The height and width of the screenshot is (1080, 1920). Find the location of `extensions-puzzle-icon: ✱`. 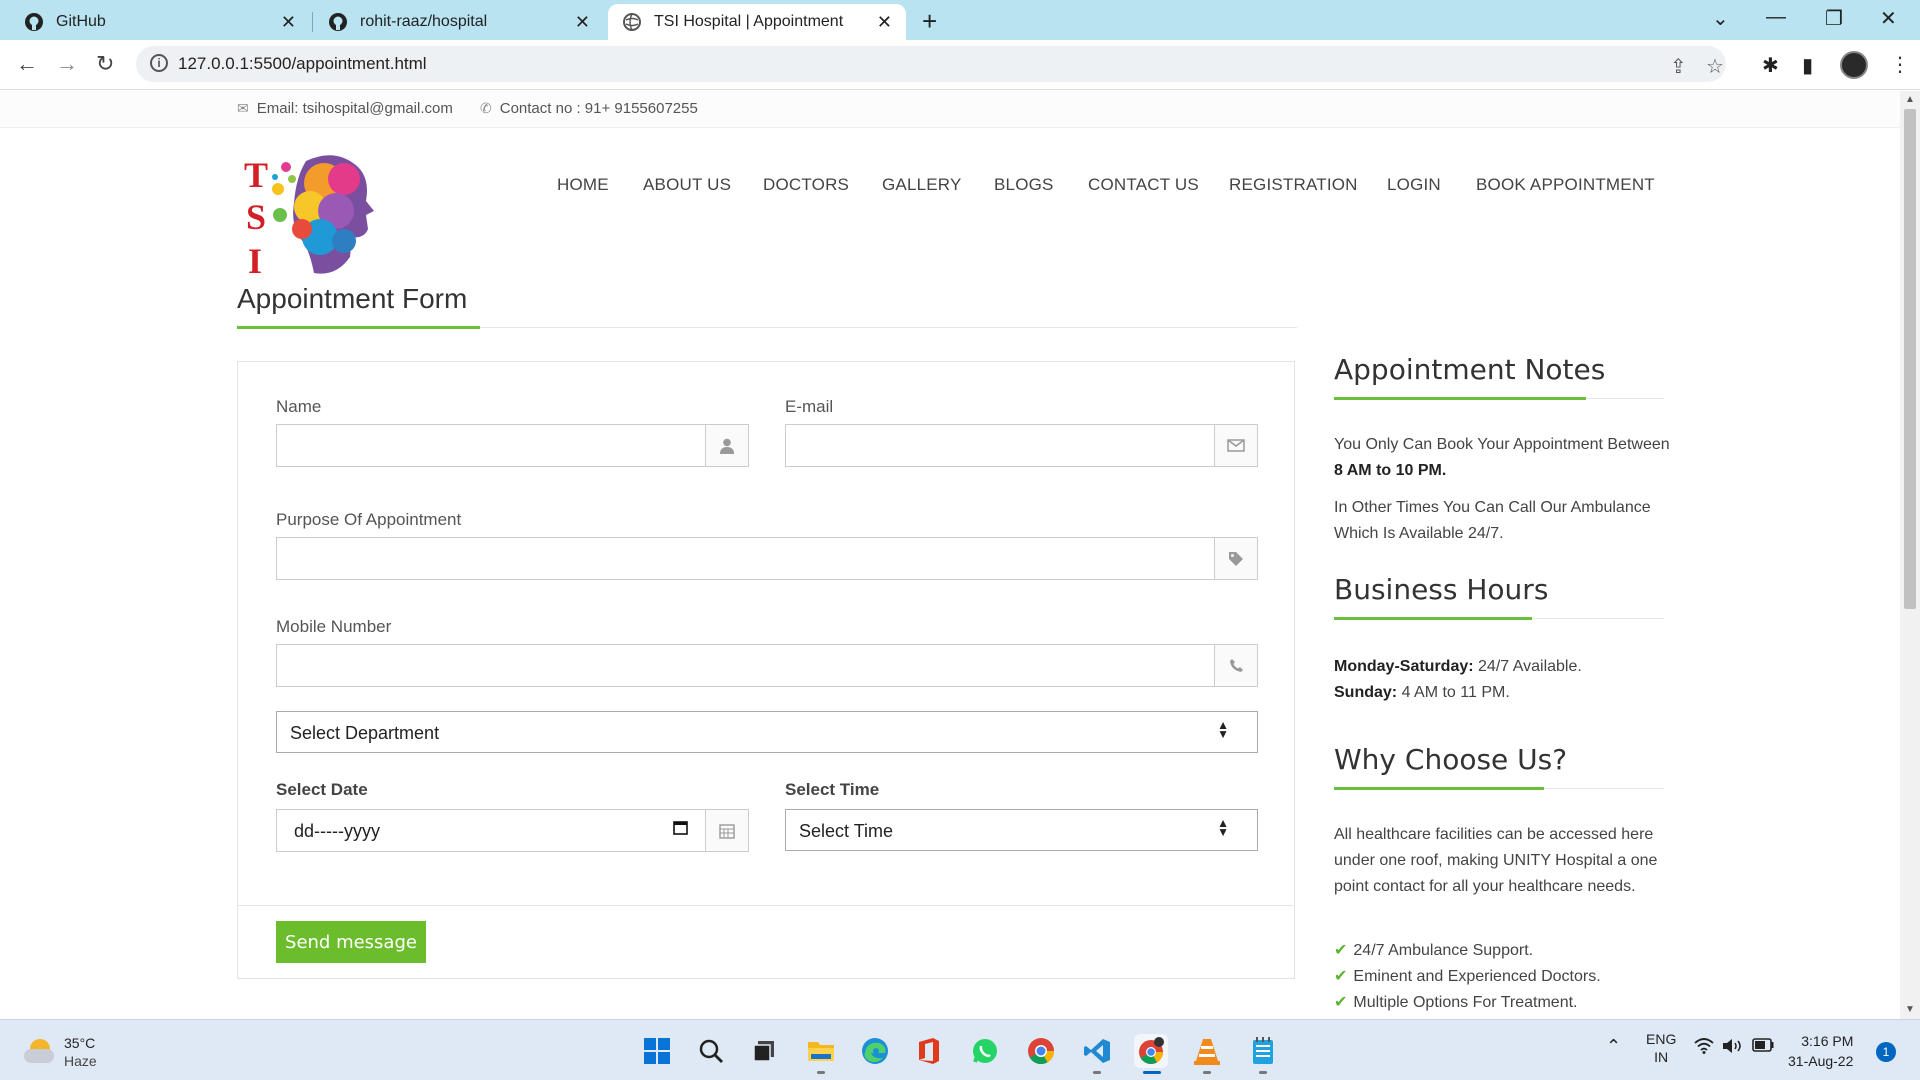

extensions-puzzle-icon: ✱ is located at coordinates (1770, 65).